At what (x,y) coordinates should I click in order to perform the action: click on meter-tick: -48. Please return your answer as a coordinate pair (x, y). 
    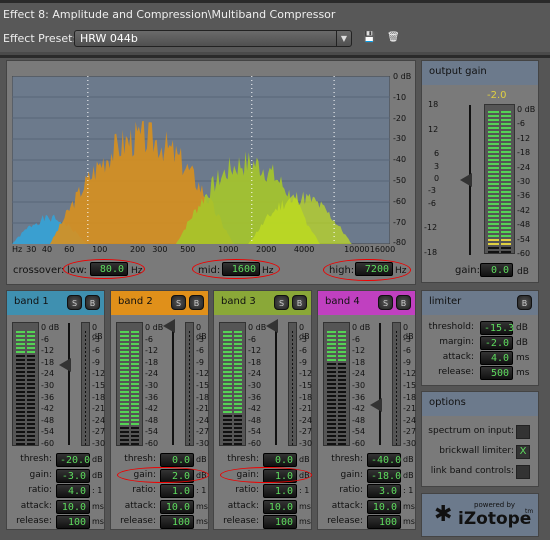
    Looking at the image, I should click on (359, 420).